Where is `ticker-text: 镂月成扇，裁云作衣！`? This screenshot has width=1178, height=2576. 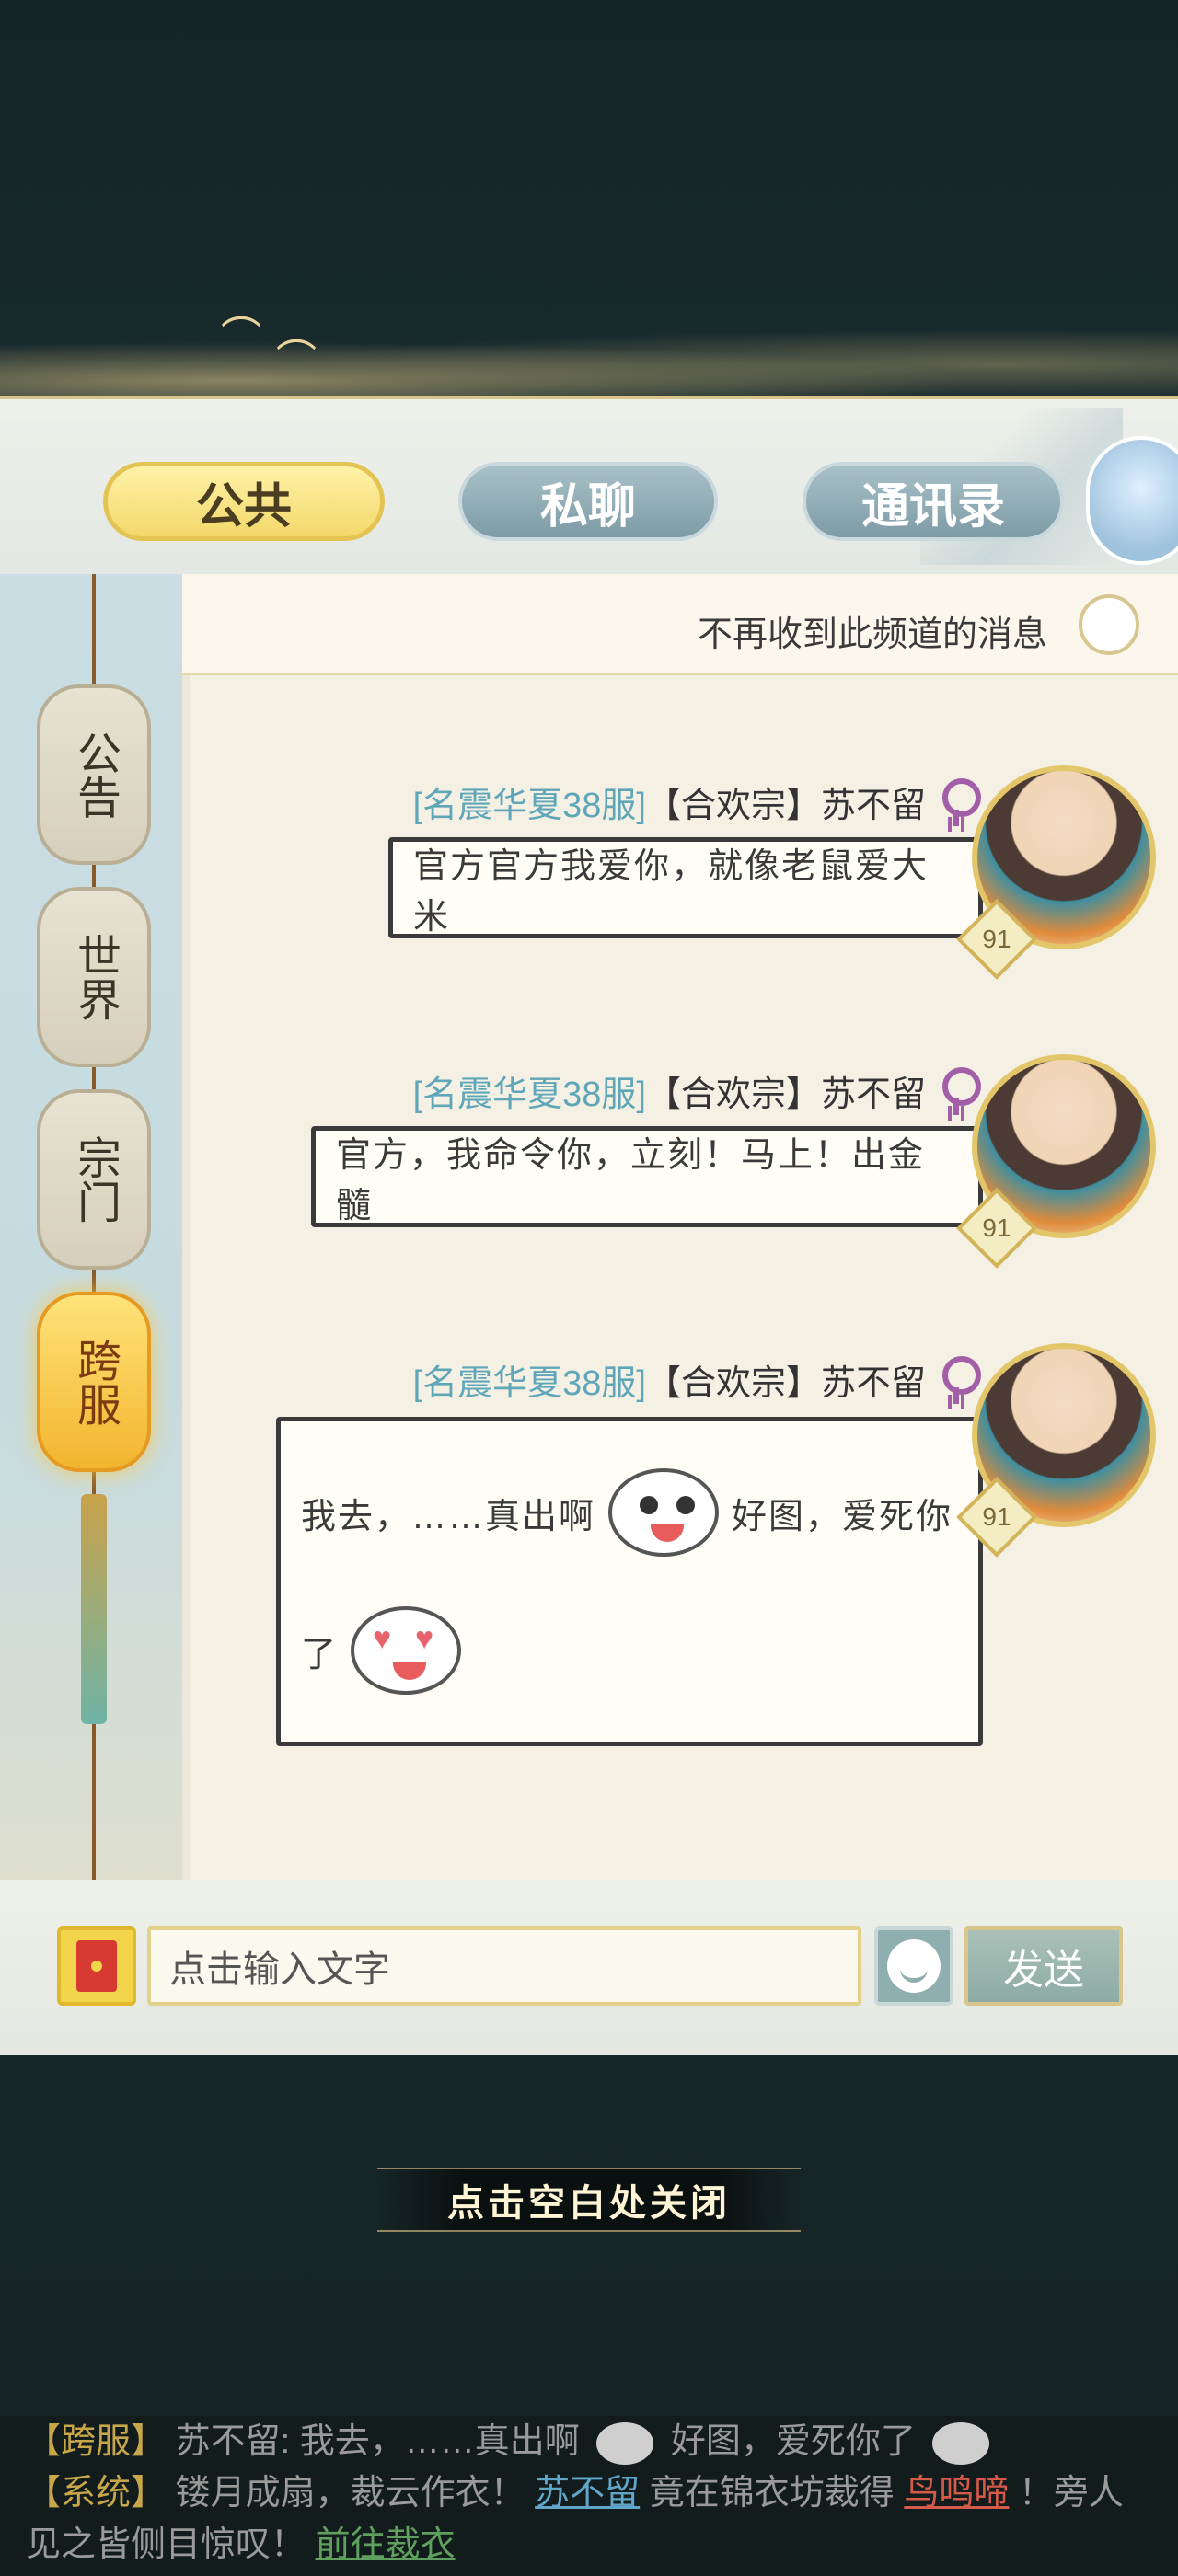 ticker-text: 镂月成扇，裁云作衣！ is located at coordinates (350, 2493).